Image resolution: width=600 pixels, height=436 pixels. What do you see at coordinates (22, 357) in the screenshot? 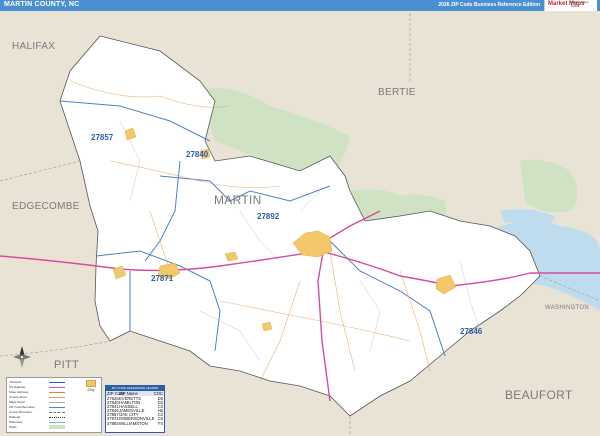
I see `north-arrow-icon` at bounding box center [22, 357].